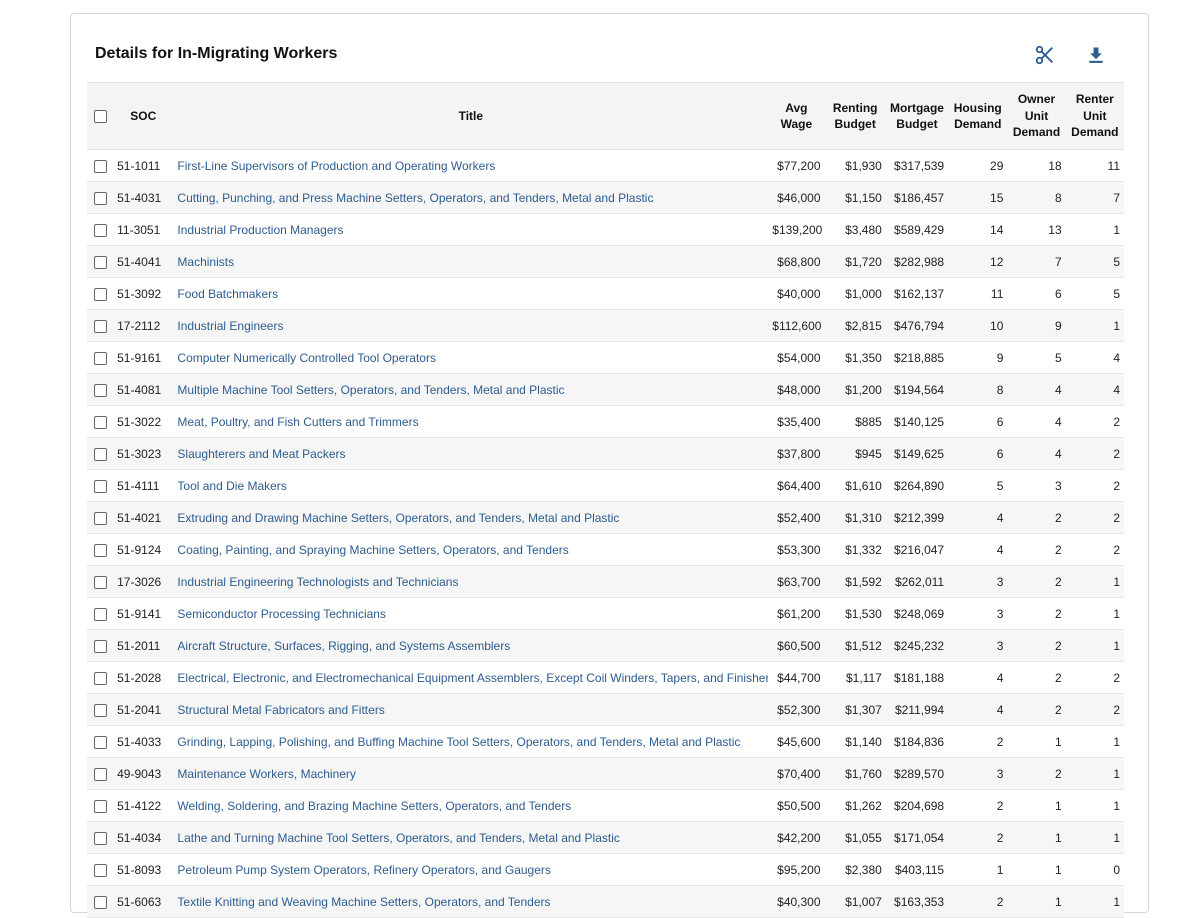 Image resolution: width=1200 pixels, height=918 pixels. I want to click on header-avg-wage: Avg Wage, so click(796, 116).